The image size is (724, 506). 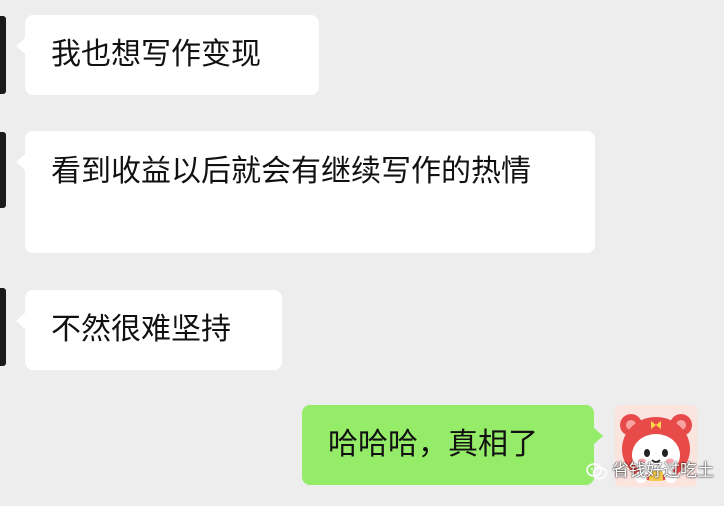 I want to click on wechat-channel-icon, so click(x=597, y=471).